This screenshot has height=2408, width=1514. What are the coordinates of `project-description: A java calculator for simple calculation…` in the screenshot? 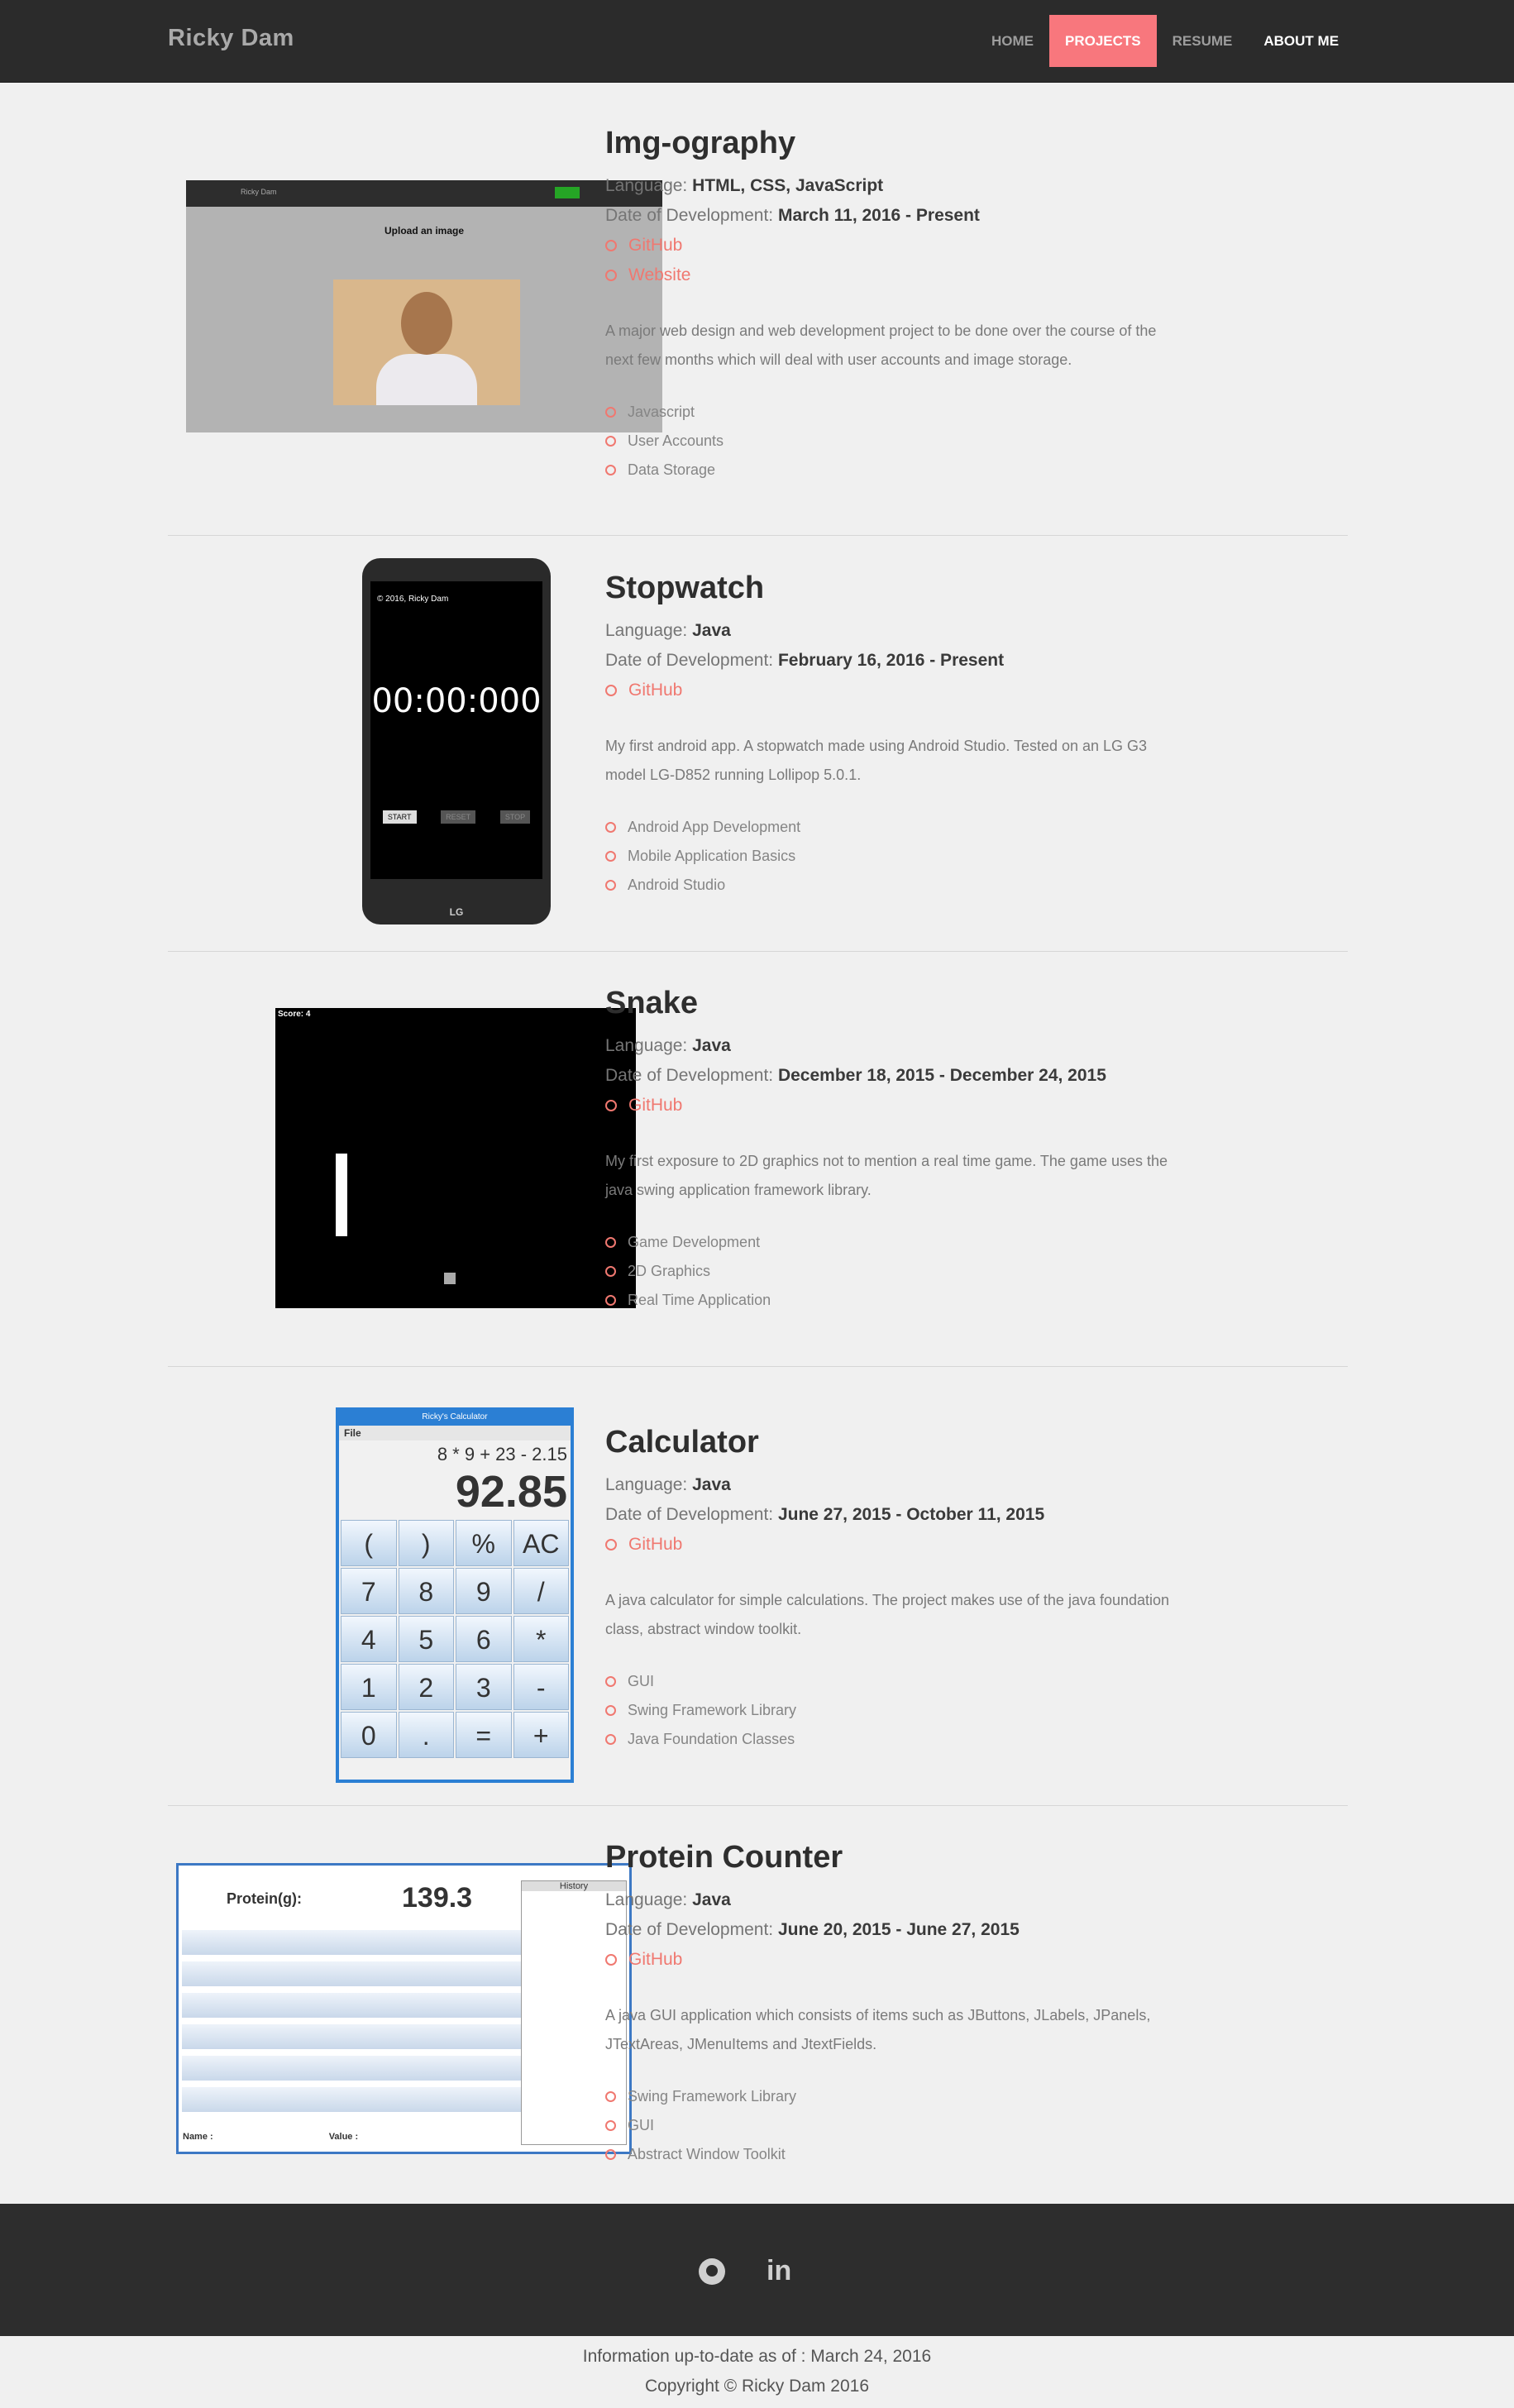 It's located at (887, 1614).